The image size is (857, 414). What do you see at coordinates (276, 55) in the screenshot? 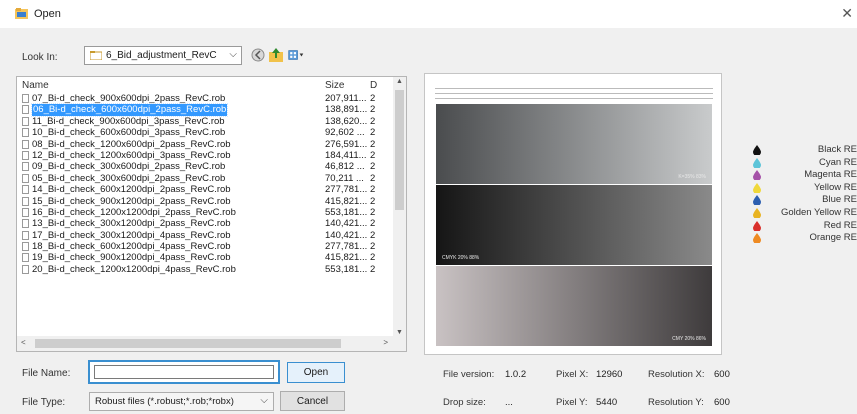
I see `up-folder-icon` at bounding box center [276, 55].